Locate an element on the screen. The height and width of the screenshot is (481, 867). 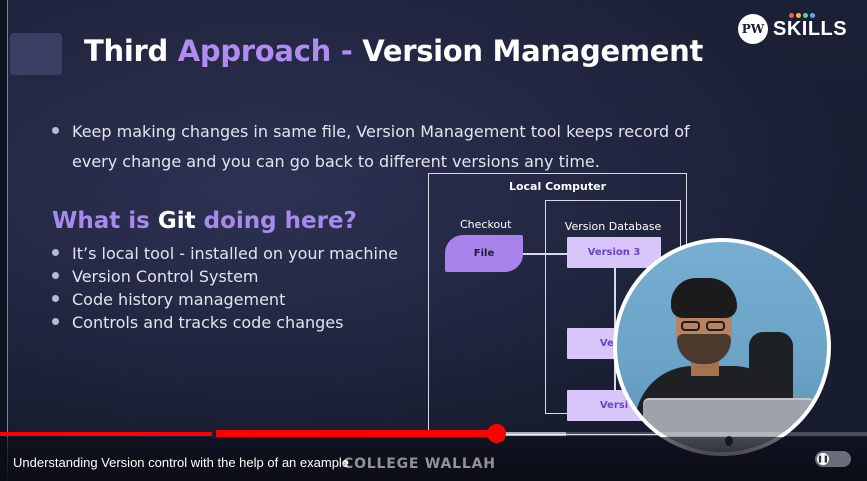
chapter-divider is located at coordinates (214, 433).